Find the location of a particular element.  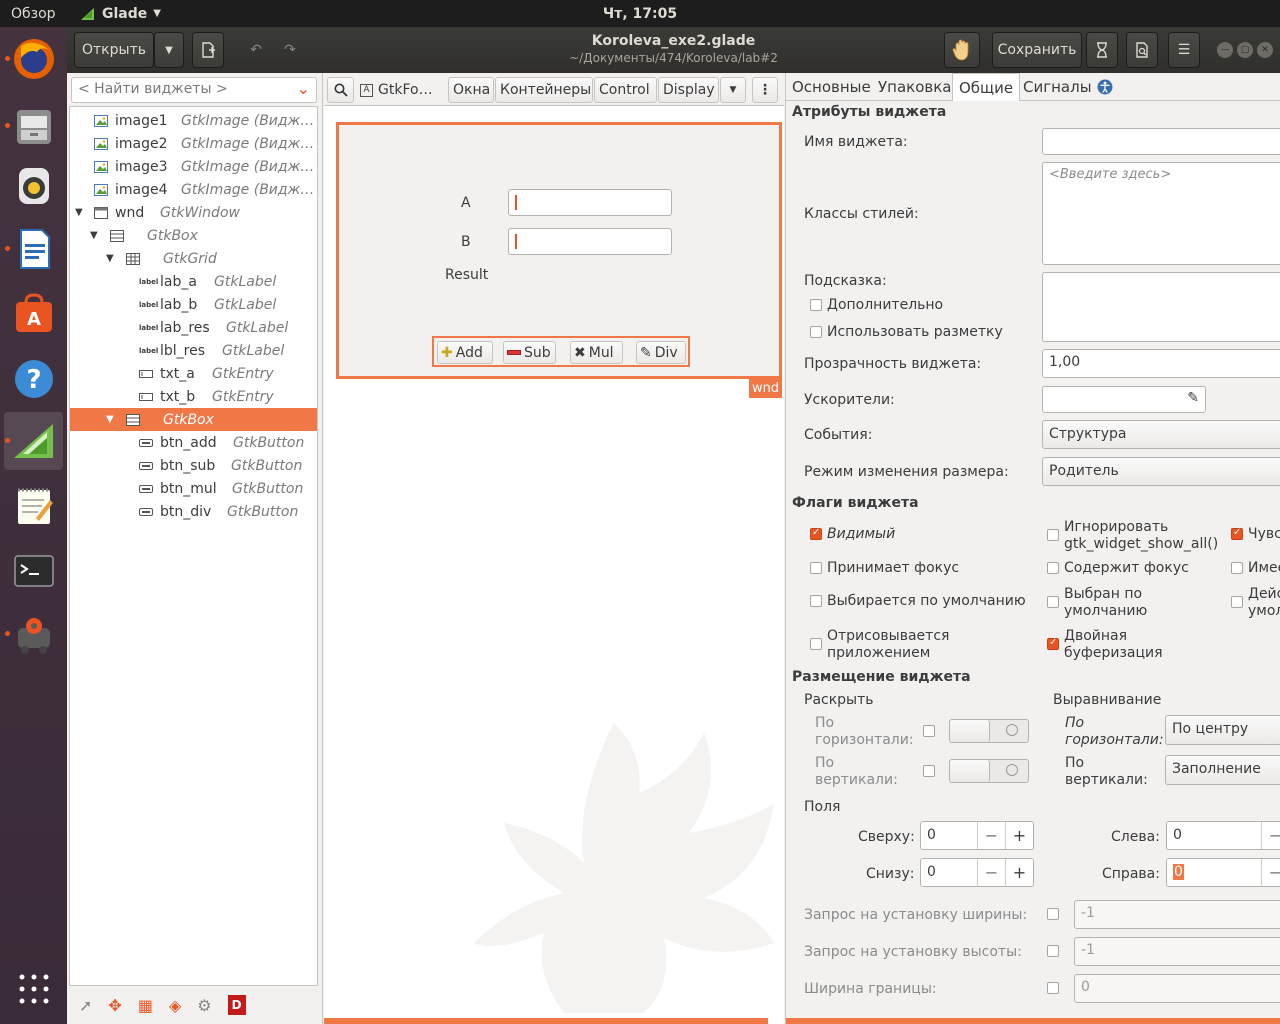

launcher-glade is located at coordinates (33, 441).